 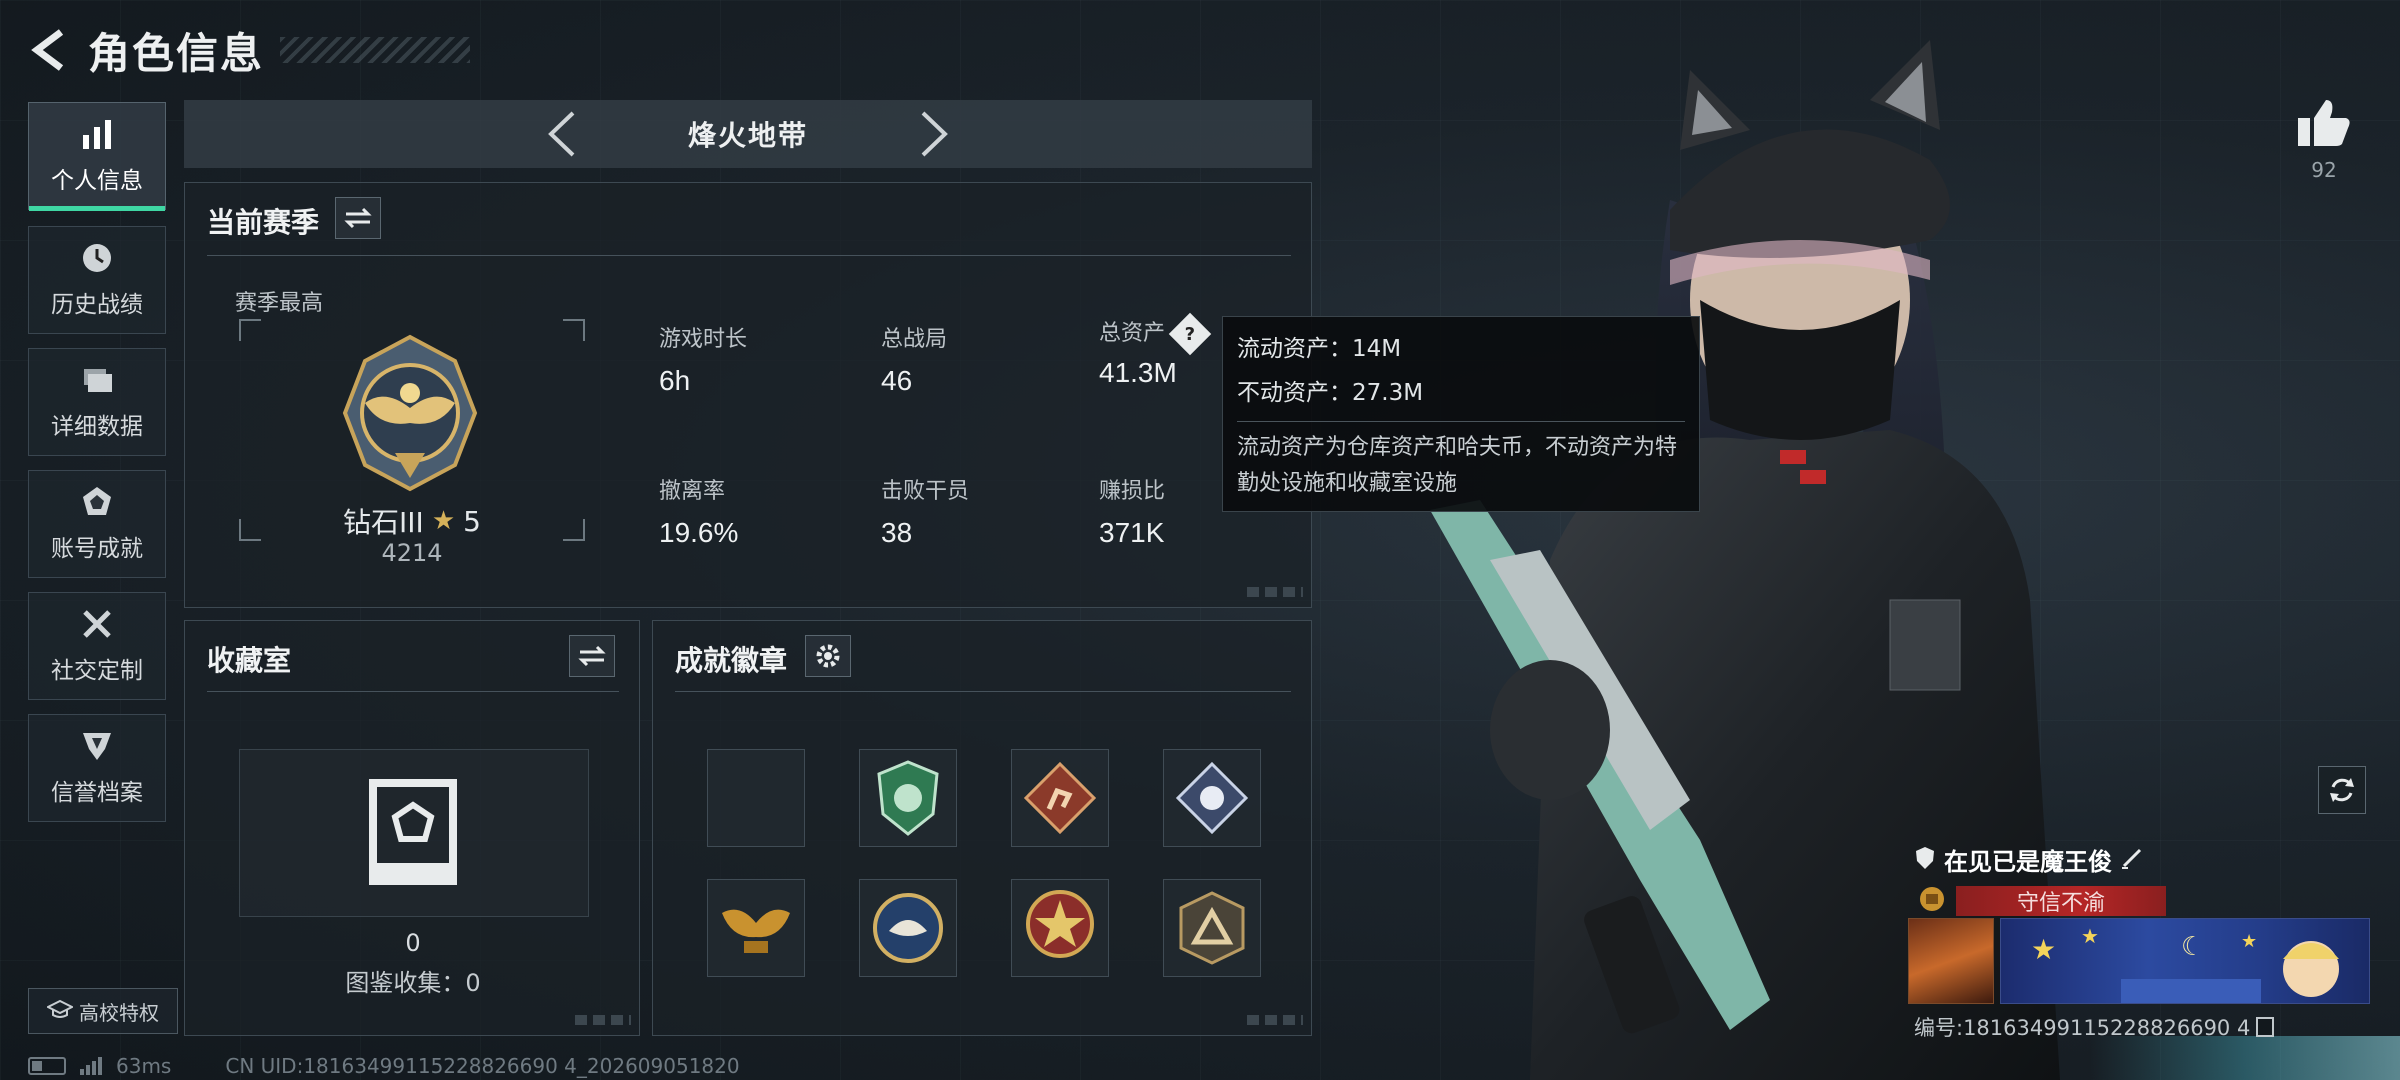 I want to click on bar-chart-icon, so click(x=97, y=134).